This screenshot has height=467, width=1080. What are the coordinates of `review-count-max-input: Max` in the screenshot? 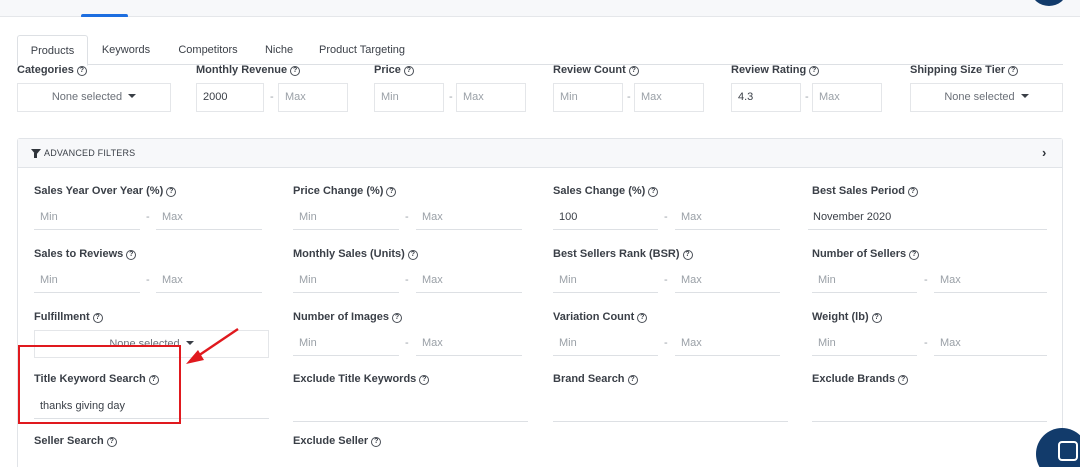 It's located at (669, 97).